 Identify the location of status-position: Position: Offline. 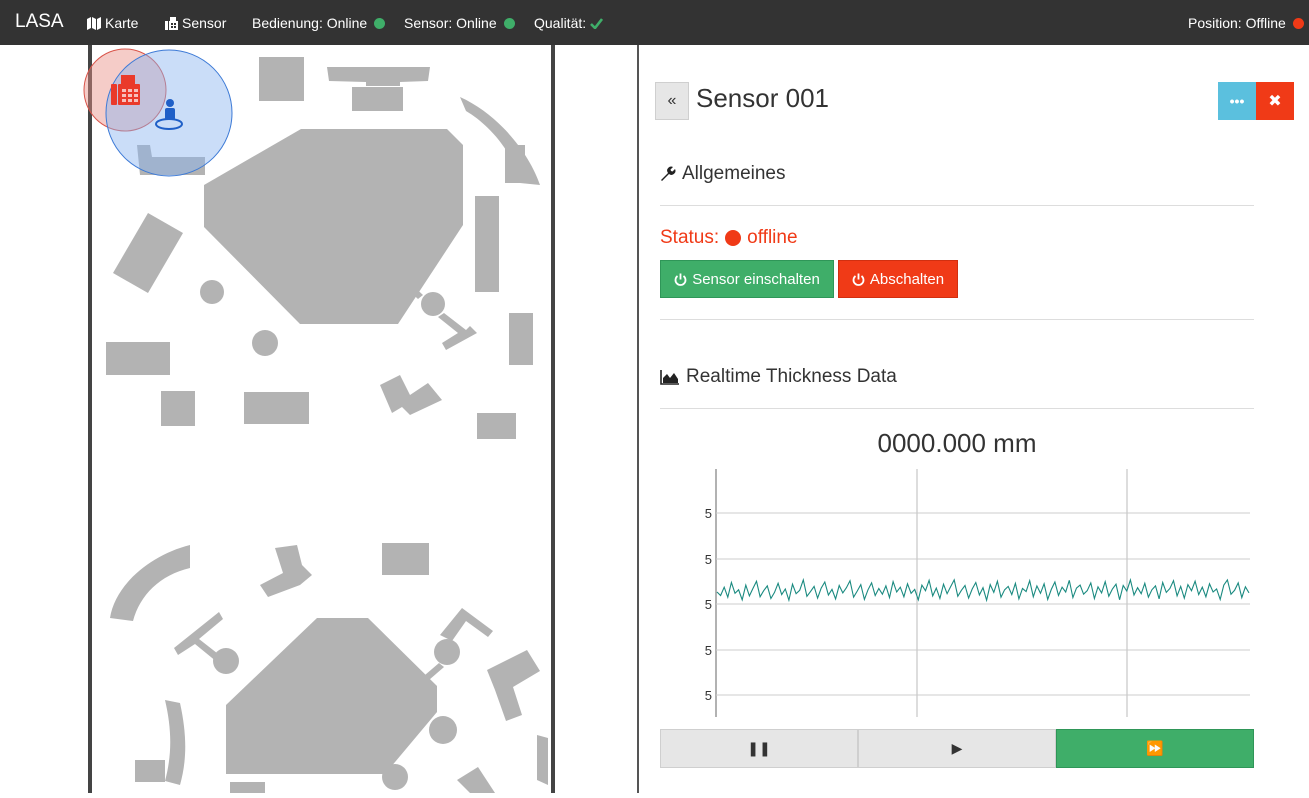
(1246, 23).